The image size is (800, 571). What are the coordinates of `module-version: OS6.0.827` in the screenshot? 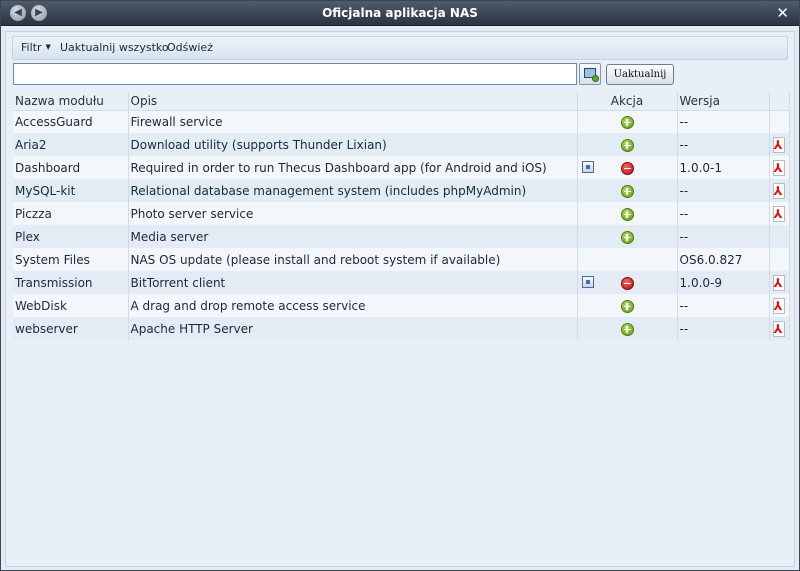 It's located at (723, 259).